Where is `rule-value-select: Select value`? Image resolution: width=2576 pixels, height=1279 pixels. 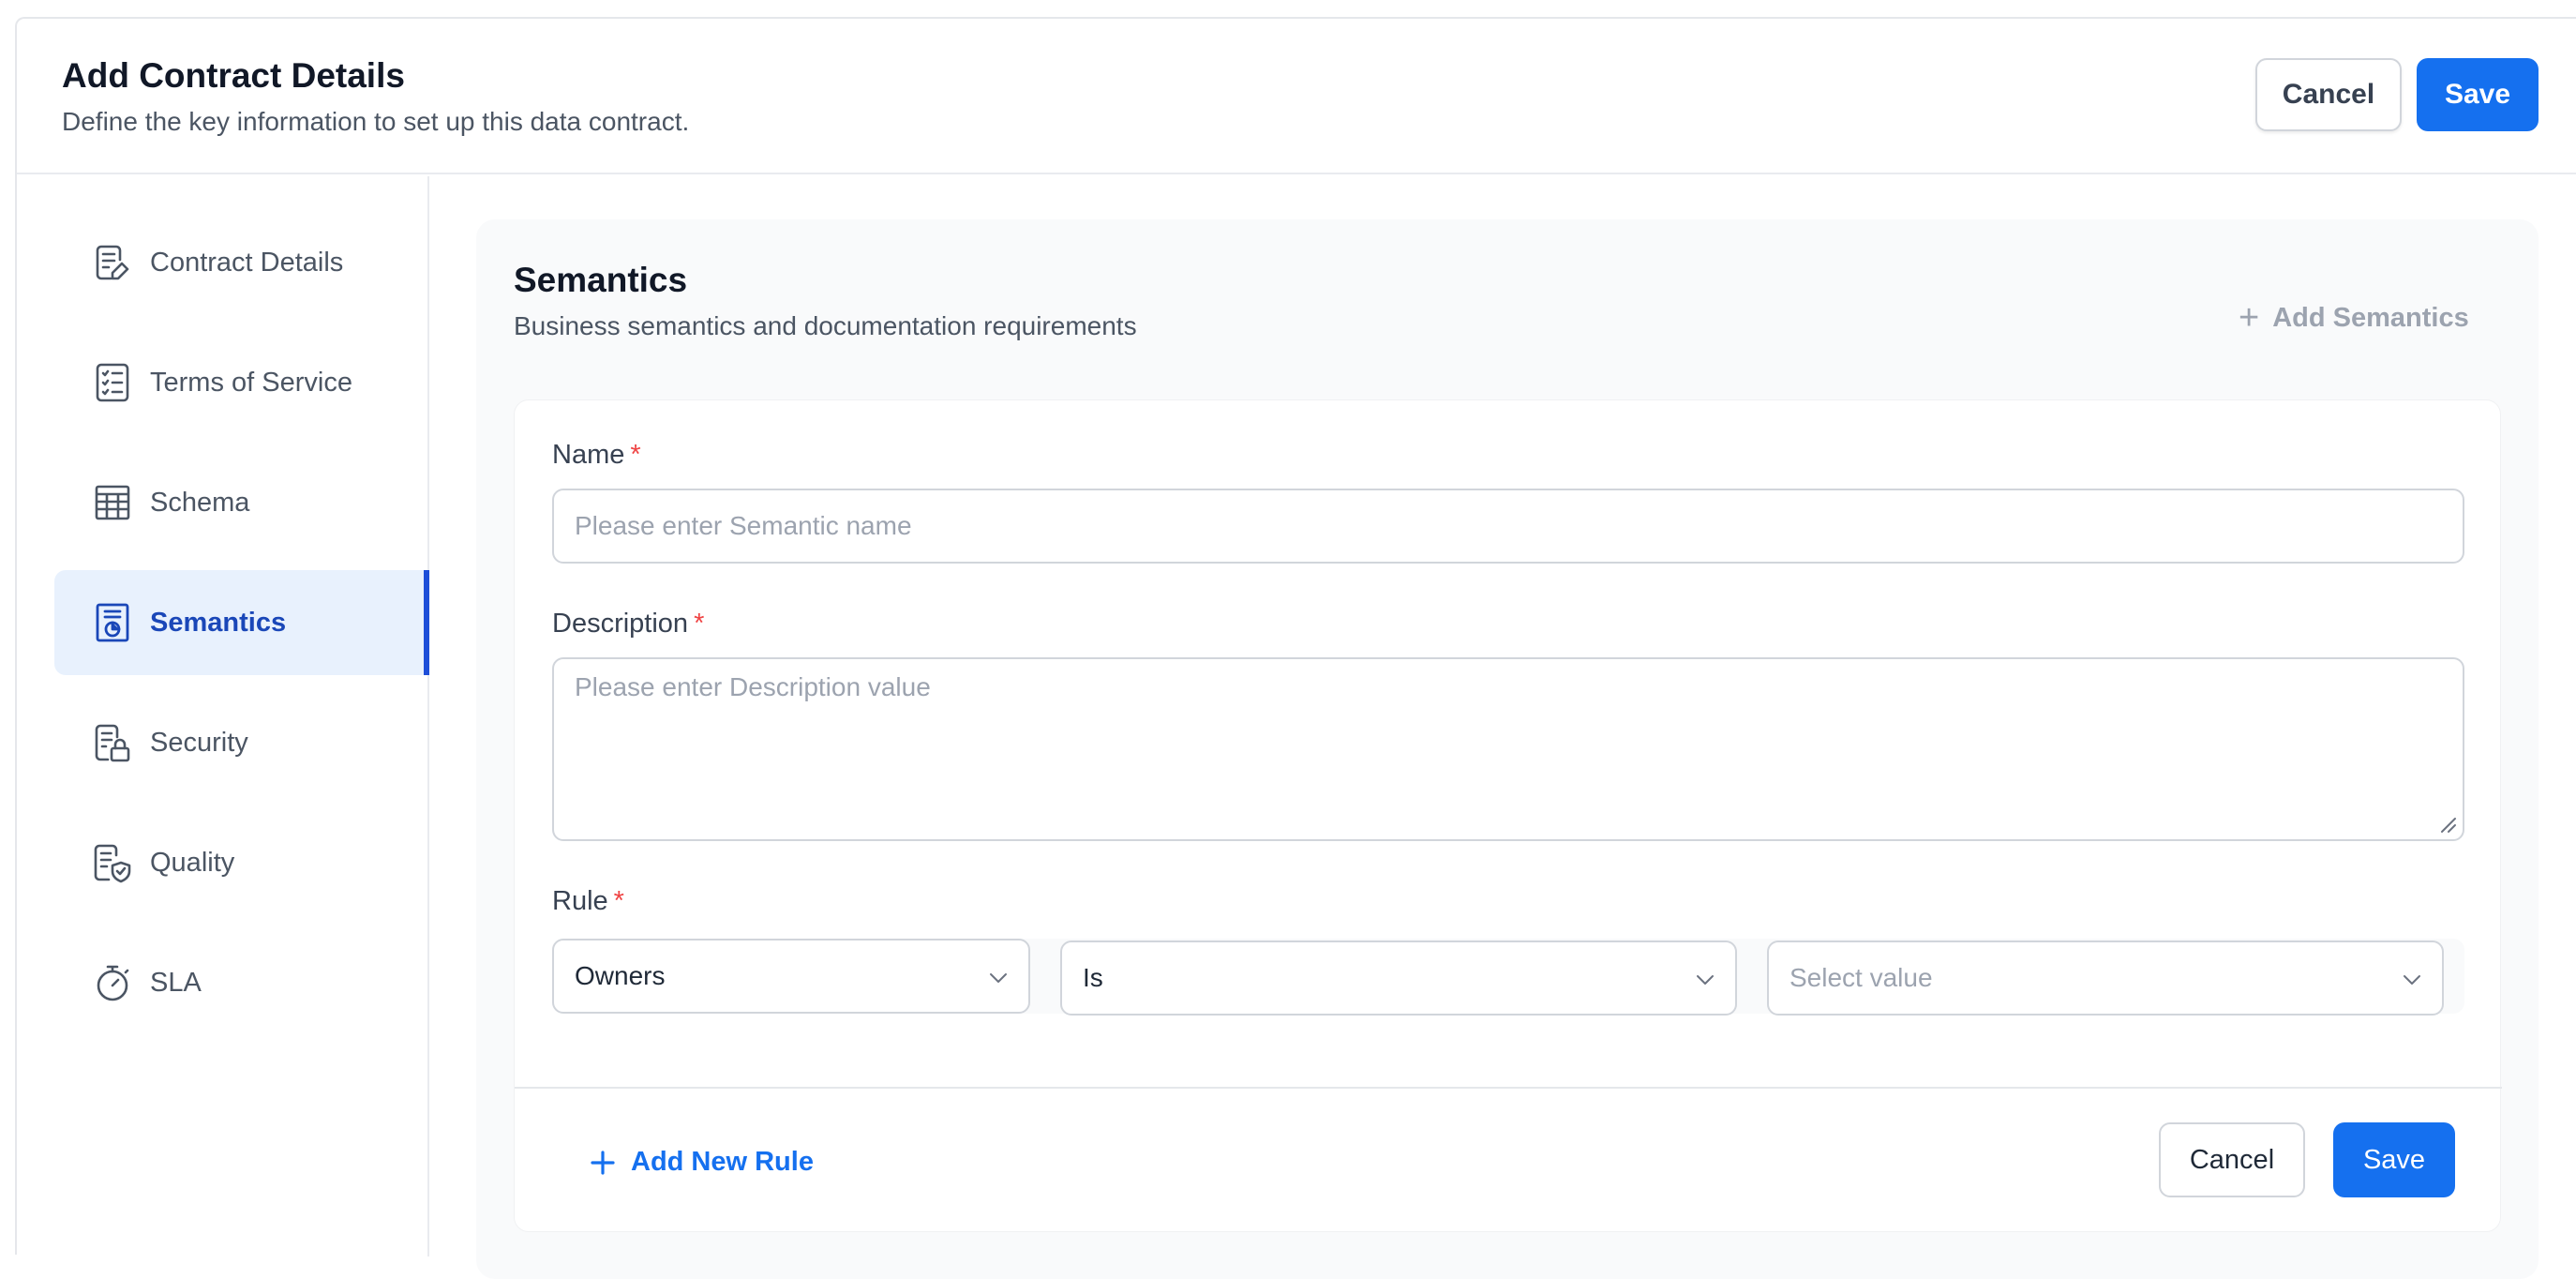 rule-value-select: Select value is located at coordinates (2106, 978).